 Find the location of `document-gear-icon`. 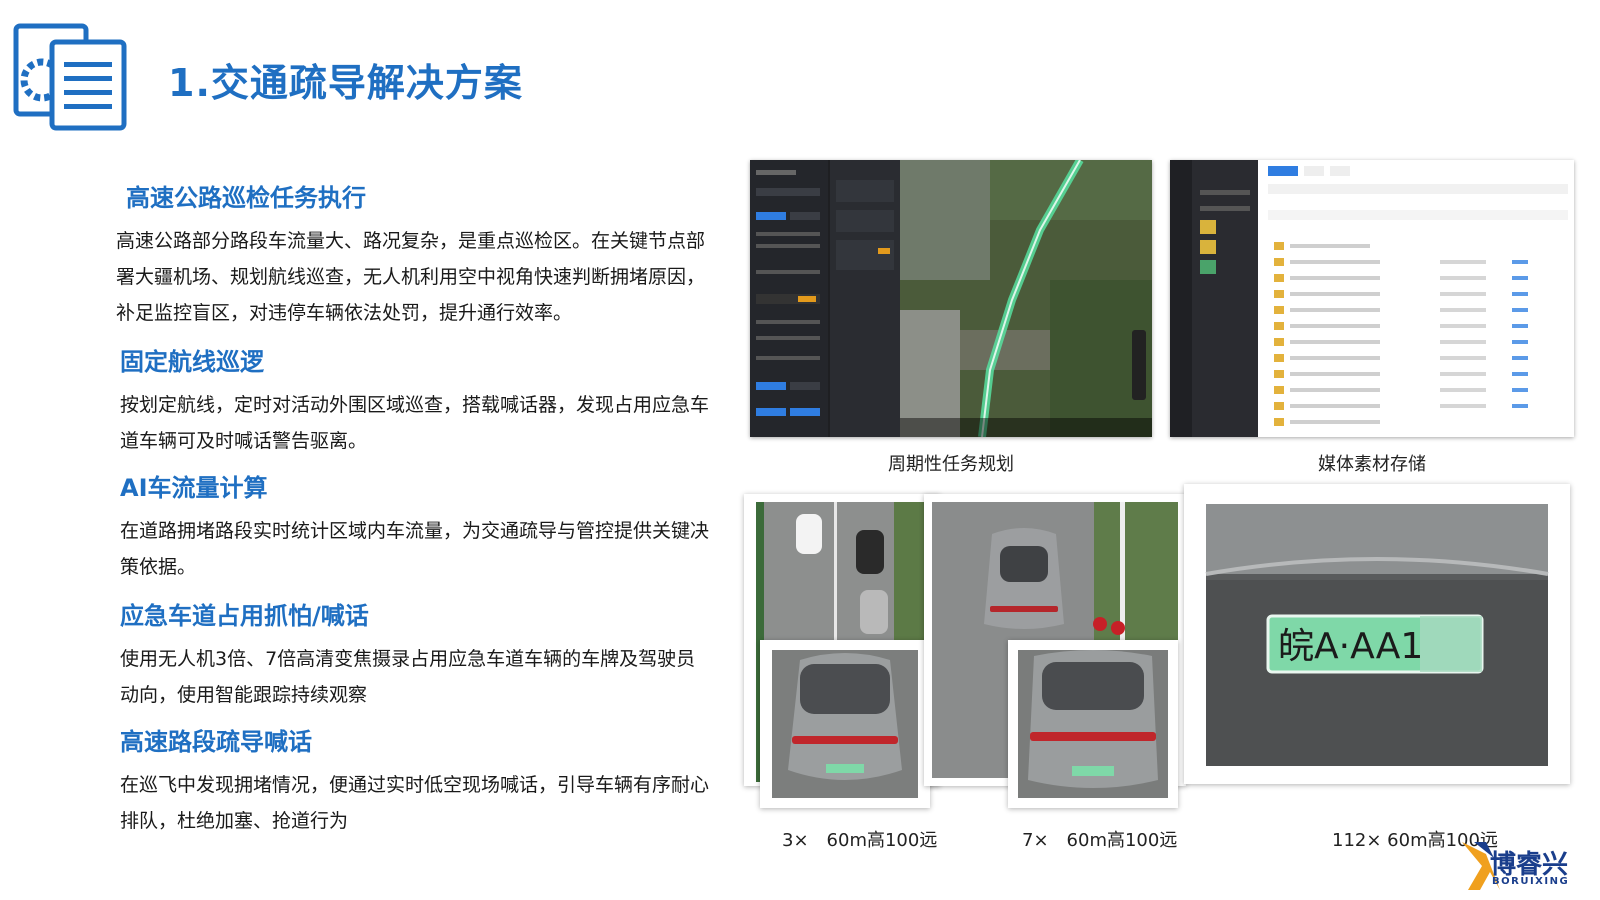

document-gear-icon is located at coordinates (70, 77).